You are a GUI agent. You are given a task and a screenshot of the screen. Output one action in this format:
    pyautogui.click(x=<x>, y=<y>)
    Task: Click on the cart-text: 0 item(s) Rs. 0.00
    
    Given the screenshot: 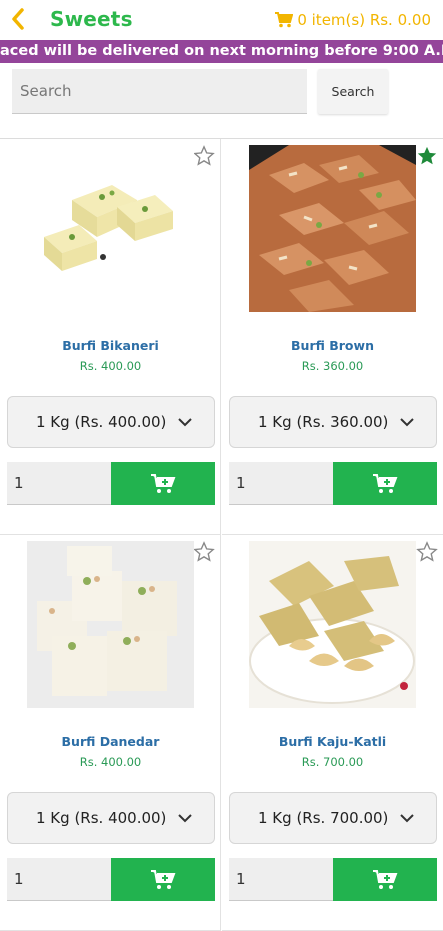 What is the action you would take?
    pyautogui.click(x=364, y=20)
    